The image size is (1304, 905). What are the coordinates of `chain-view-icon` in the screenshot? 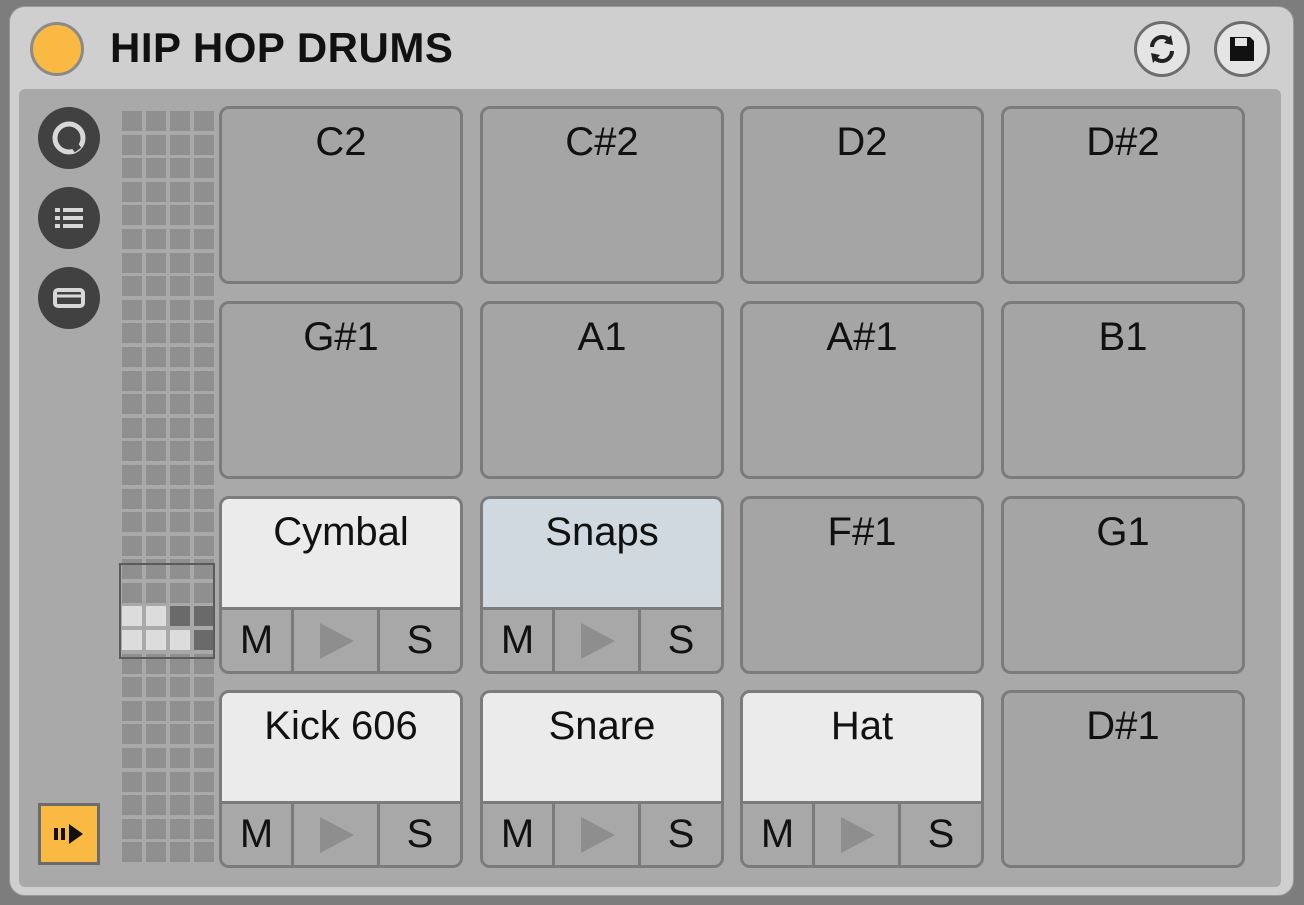 It's located at (69, 138).